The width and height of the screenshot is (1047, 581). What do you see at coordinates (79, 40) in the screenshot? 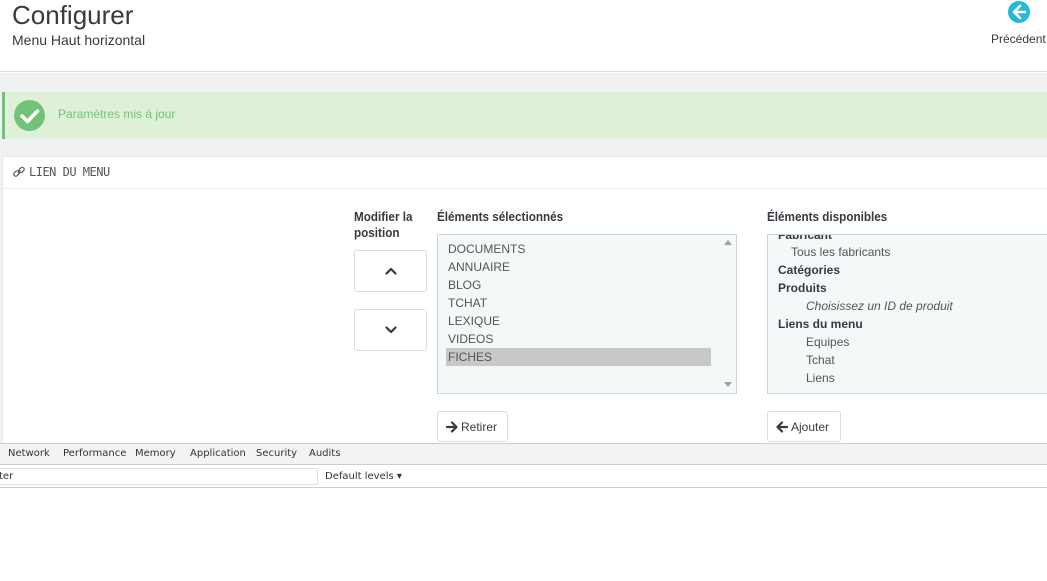
I see `page-subtitle: Menu Haut horizontal` at bounding box center [79, 40].